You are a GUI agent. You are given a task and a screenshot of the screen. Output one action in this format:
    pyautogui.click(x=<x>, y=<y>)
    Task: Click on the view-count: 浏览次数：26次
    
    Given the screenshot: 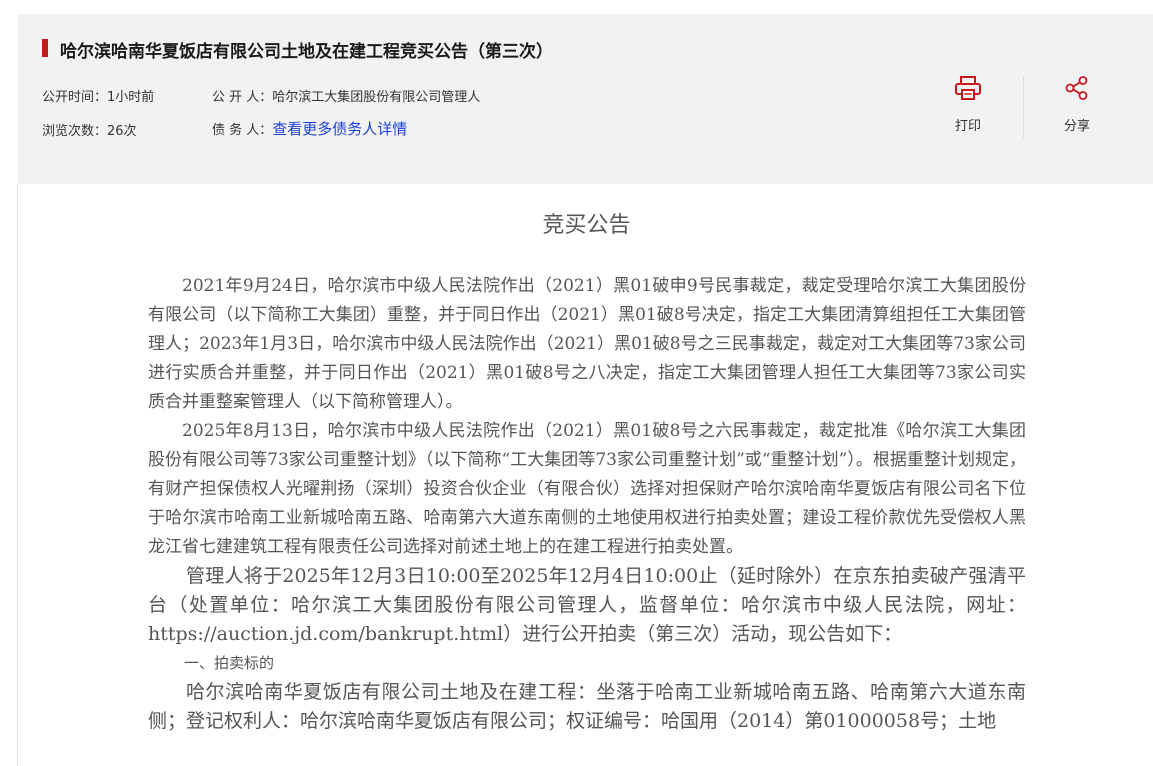 What is the action you would take?
    pyautogui.click(x=89, y=129)
    